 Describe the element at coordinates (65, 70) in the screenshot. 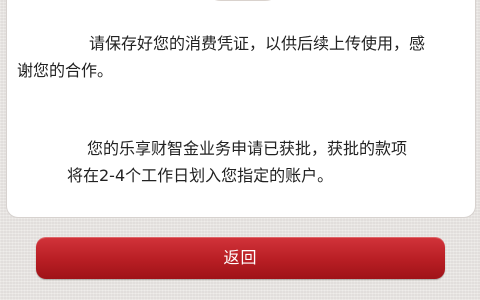

I see `notice-paragraph-1-line-2: 谢您的合作。` at that location.